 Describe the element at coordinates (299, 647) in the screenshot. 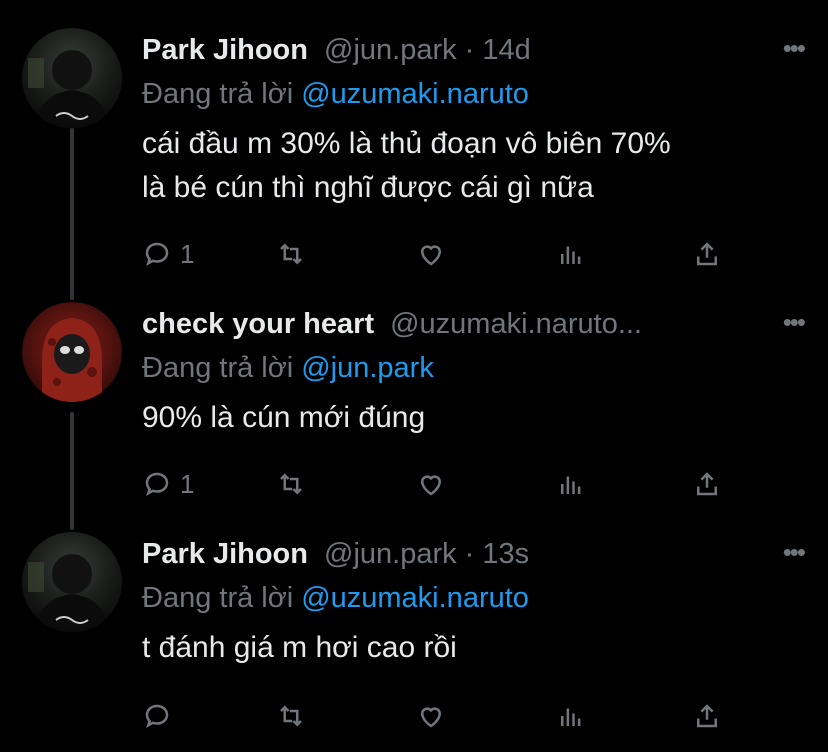

I see `tweet-text-line: t đánh giá m hơi cao rồi` at that location.